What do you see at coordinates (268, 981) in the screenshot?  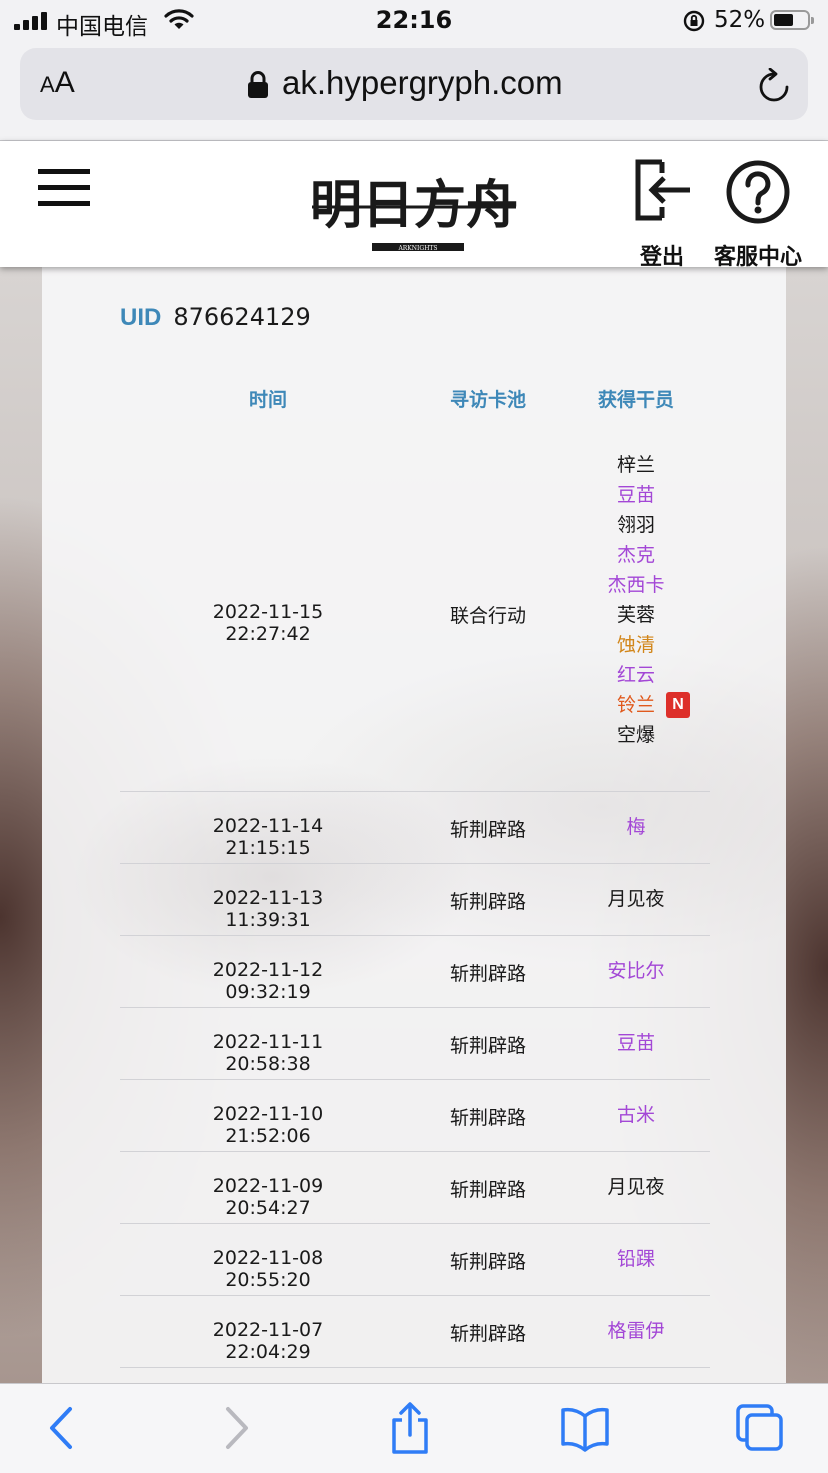 I see `pull-time: 2022-11-12 09:32:19` at bounding box center [268, 981].